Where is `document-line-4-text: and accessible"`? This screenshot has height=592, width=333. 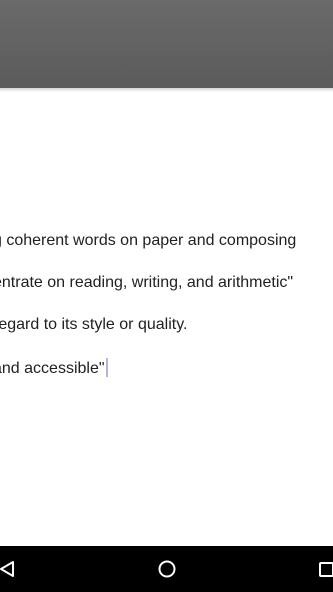
document-line-4-text: and accessible" is located at coordinates (52, 368).